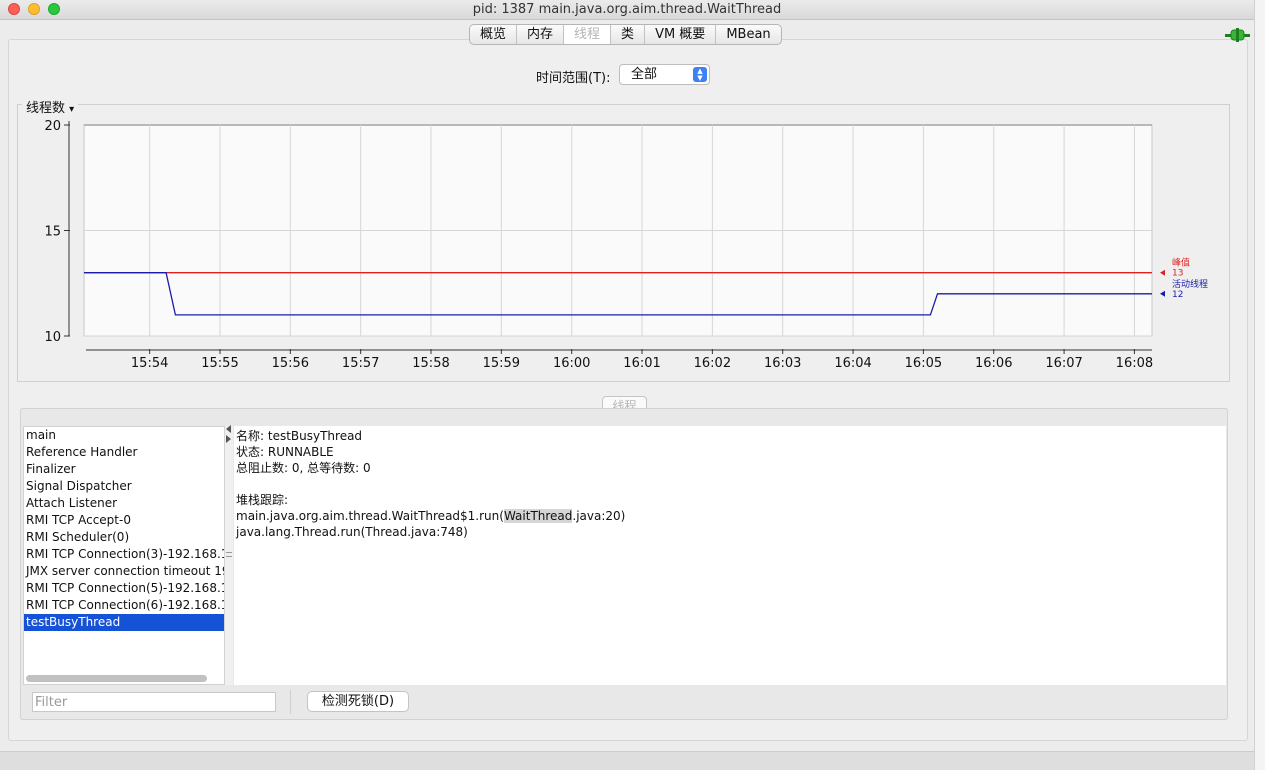 This screenshot has width=1265, height=770. Describe the element at coordinates (124, 469) in the screenshot. I see `thread-list-item: Finalizer` at that location.